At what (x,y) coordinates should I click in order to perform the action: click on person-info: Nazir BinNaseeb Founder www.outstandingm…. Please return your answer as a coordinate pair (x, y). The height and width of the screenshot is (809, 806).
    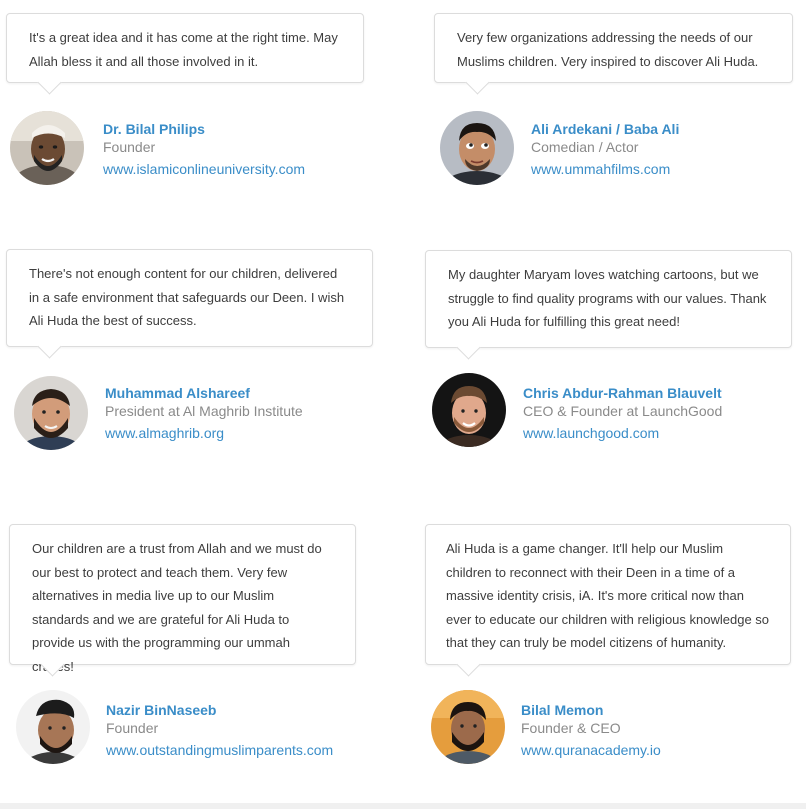
    Looking at the image, I should click on (219, 730).